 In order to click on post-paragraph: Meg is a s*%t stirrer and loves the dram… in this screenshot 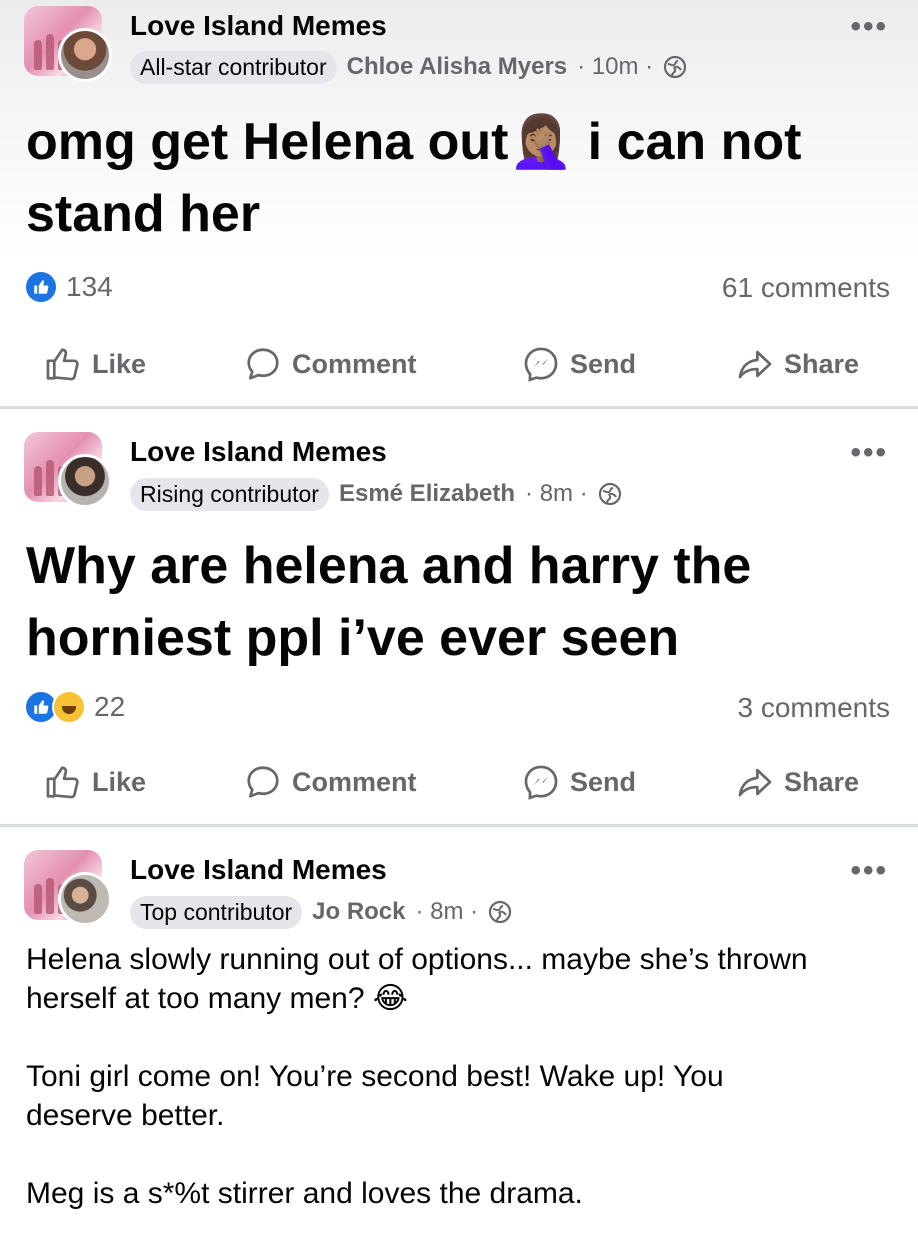, I will do `click(461, 1193)`.